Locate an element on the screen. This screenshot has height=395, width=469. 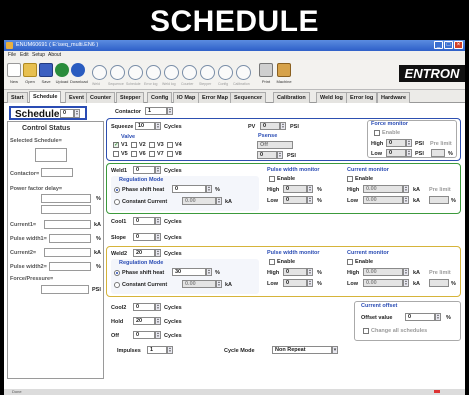
tab-config: Config is located at coordinates (160, 97).